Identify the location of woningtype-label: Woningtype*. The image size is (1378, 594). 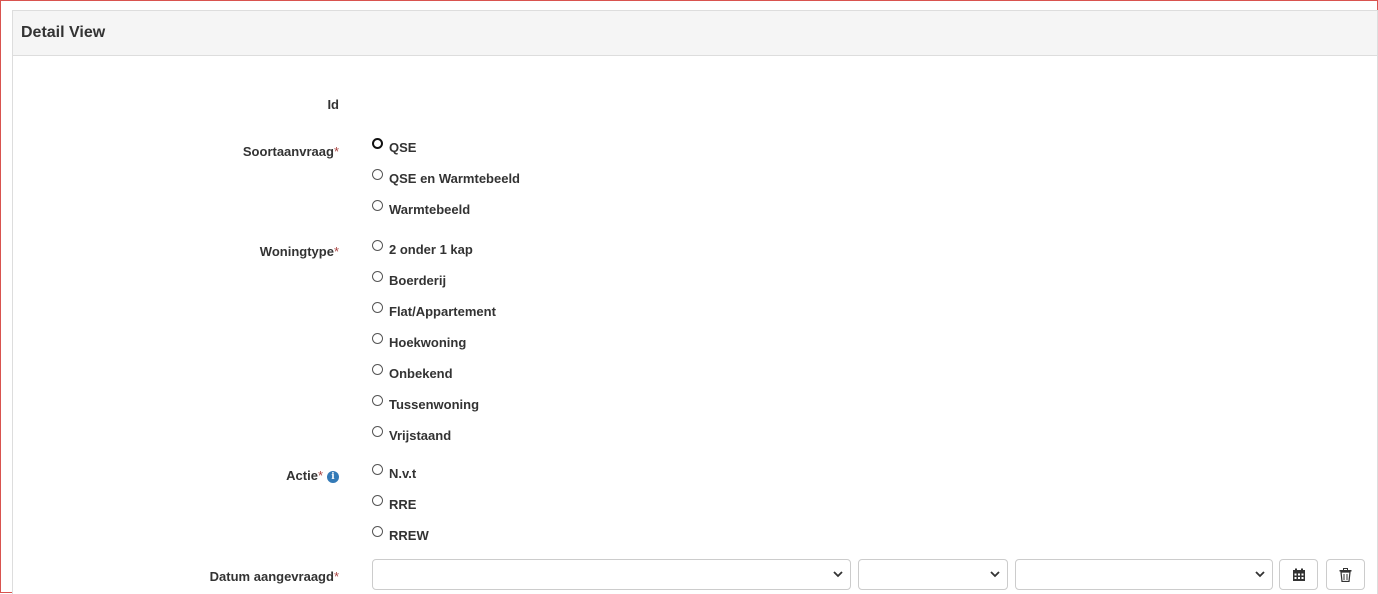
(299, 251).